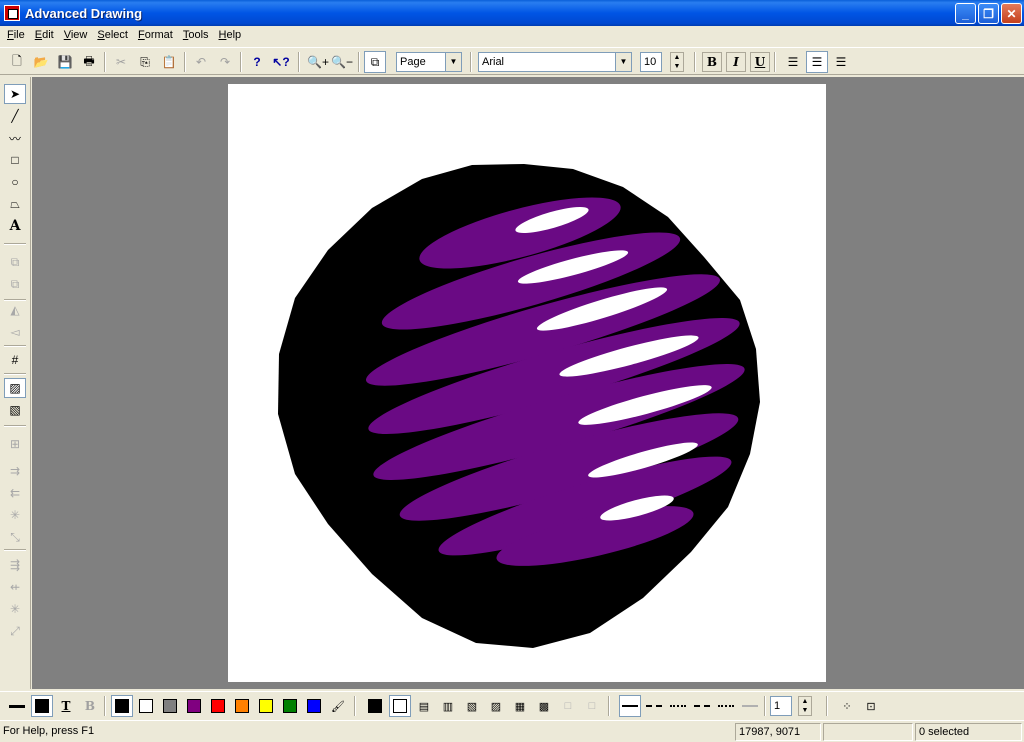 The image size is (1024, 742). I want to click on font-size-field: 10, so click(651, 62).